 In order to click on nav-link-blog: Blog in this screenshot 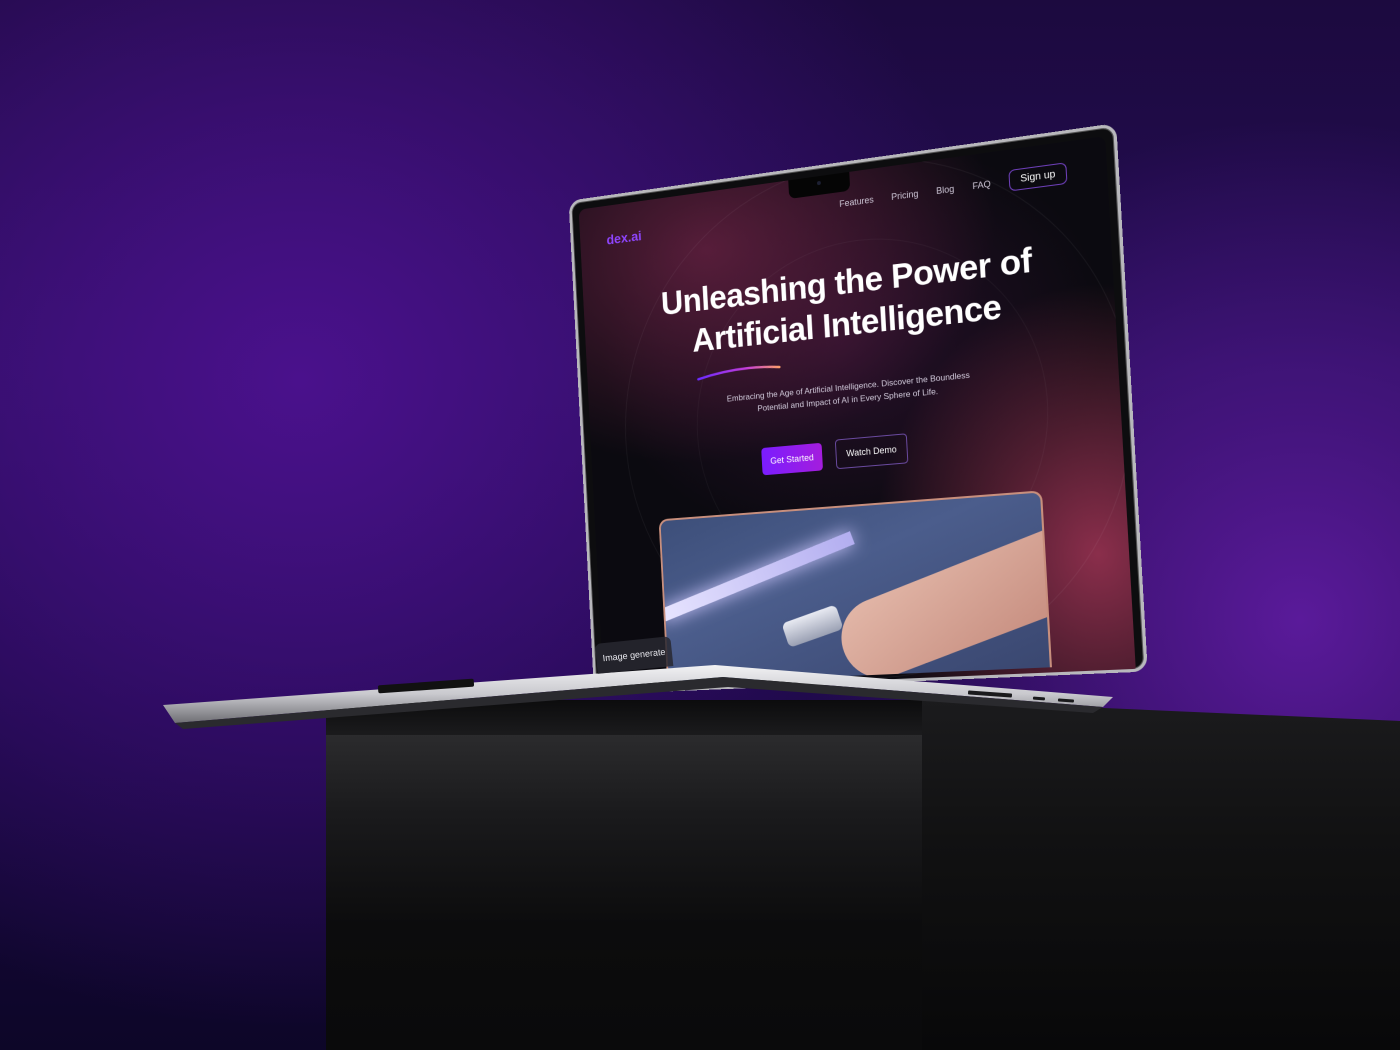, I will do `click(945, 189)`.